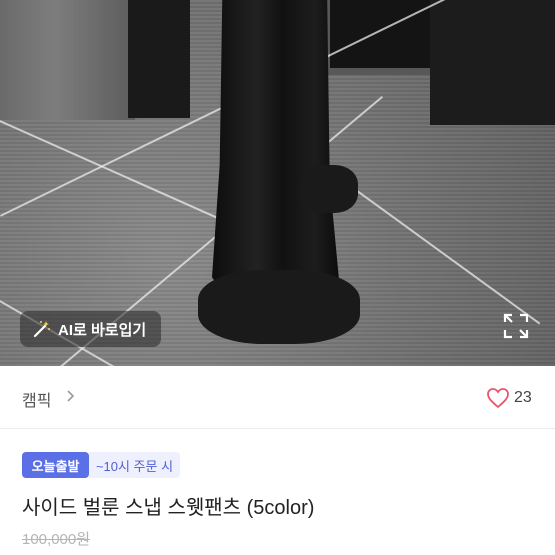  What do you see at coordinates (277, 428) in the screenshot?
I see `divider` at bounding box center [277, 428].